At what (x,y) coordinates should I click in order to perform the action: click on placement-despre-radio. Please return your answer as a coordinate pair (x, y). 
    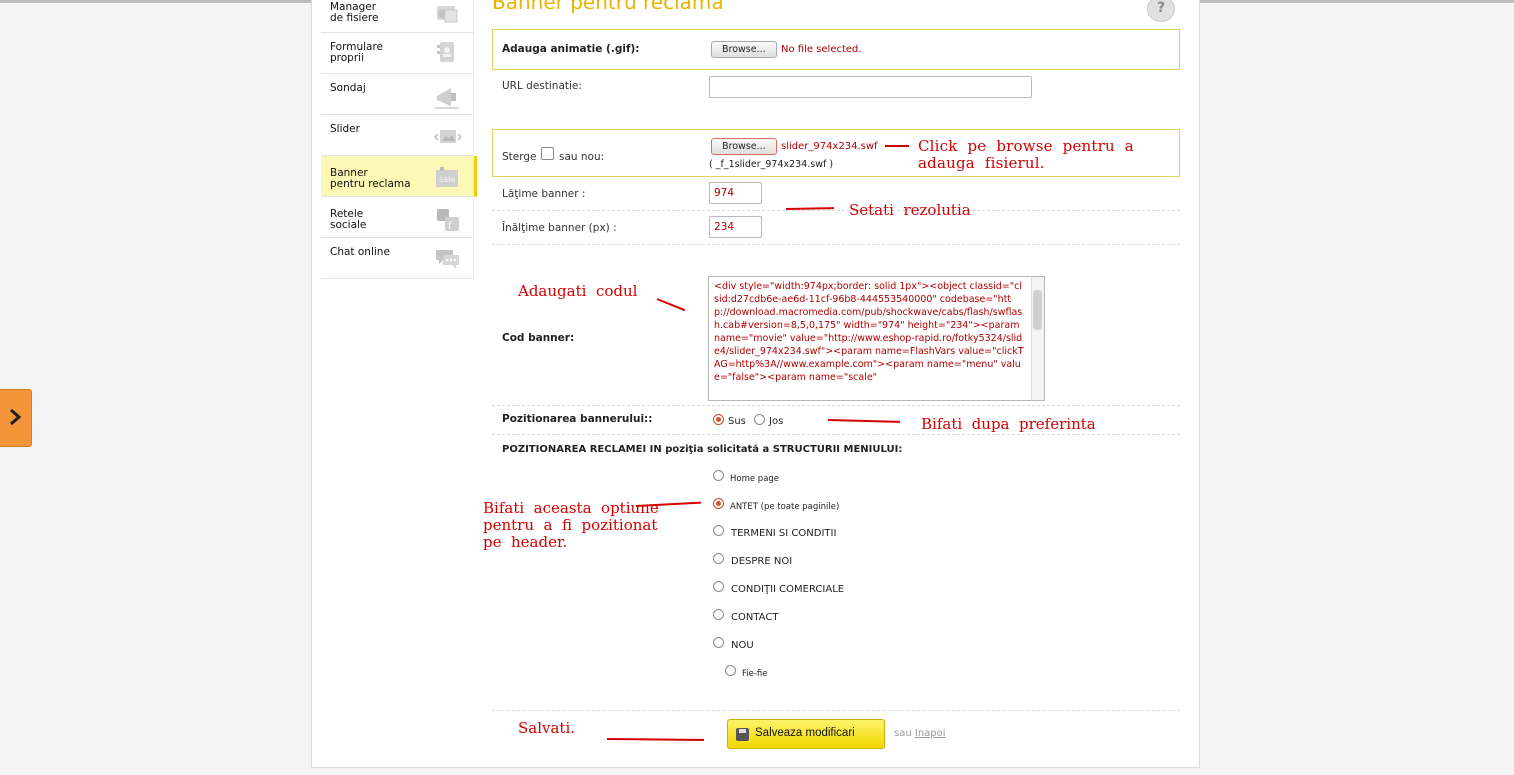
    Looking at the image, I should click on (718, 558).